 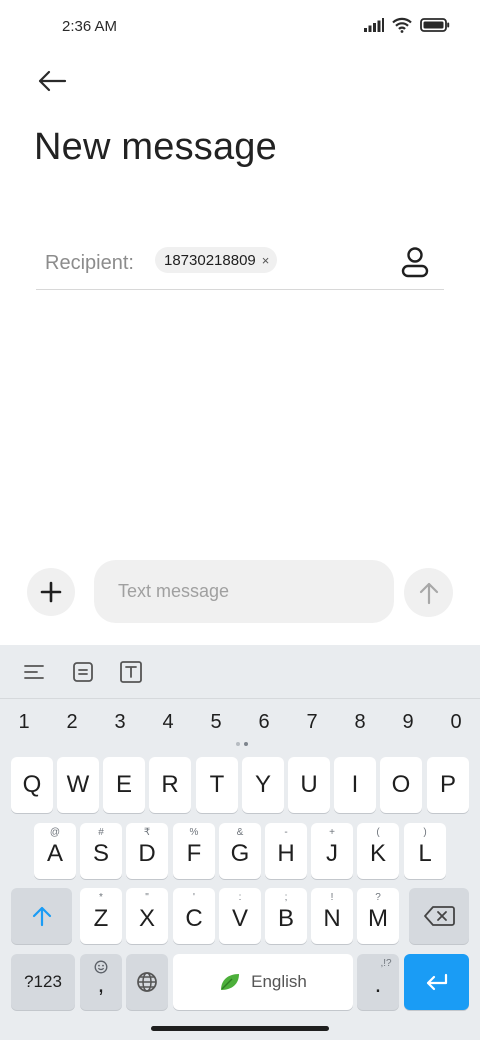 What do you see at coordinates (263, 785) in the screenshot?
I see `key-y: Y` at bounding box center [263, 785].